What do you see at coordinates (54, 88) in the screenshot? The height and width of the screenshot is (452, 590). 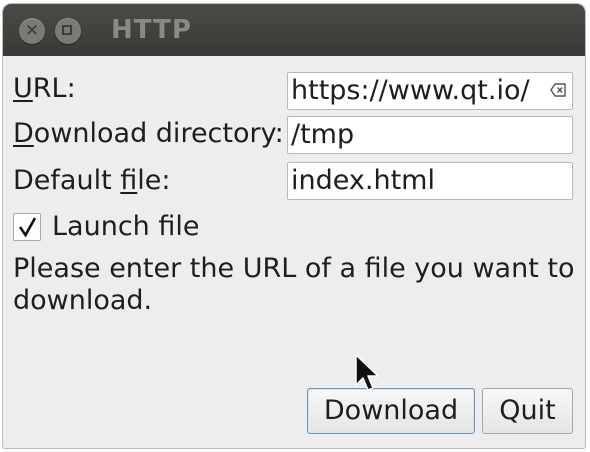 I see `url-label-rest: RL:` at bounding box center [54, 88].